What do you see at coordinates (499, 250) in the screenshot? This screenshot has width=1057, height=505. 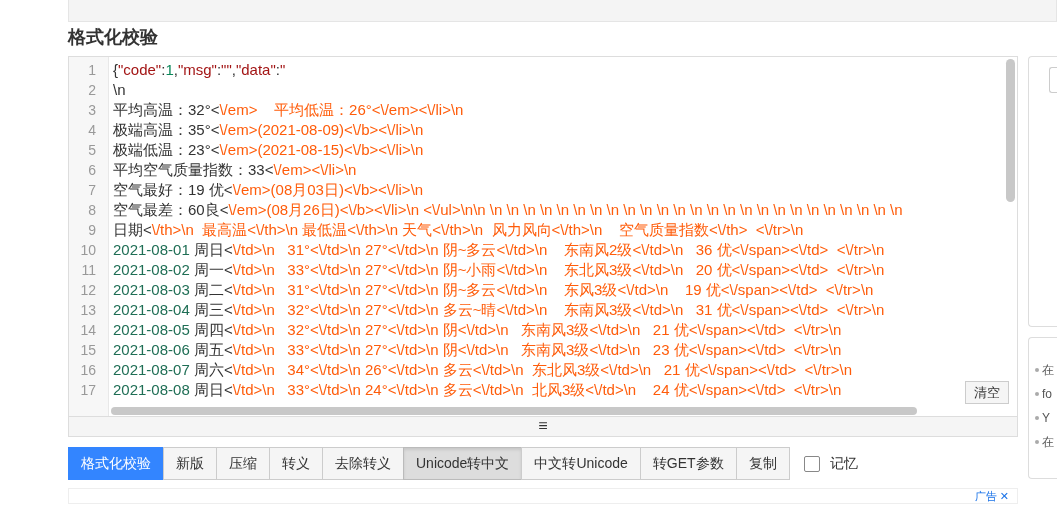 I see `code-line: 2021-08-01 周日<\/td>\n 31°<\/td>\n 27°<\/td>\n 阴~多云<\/td>\n 东南风2级<\/td>\n 36 优<\/span><\/td> <\/tr>\n` at bounding box center [499, 250].